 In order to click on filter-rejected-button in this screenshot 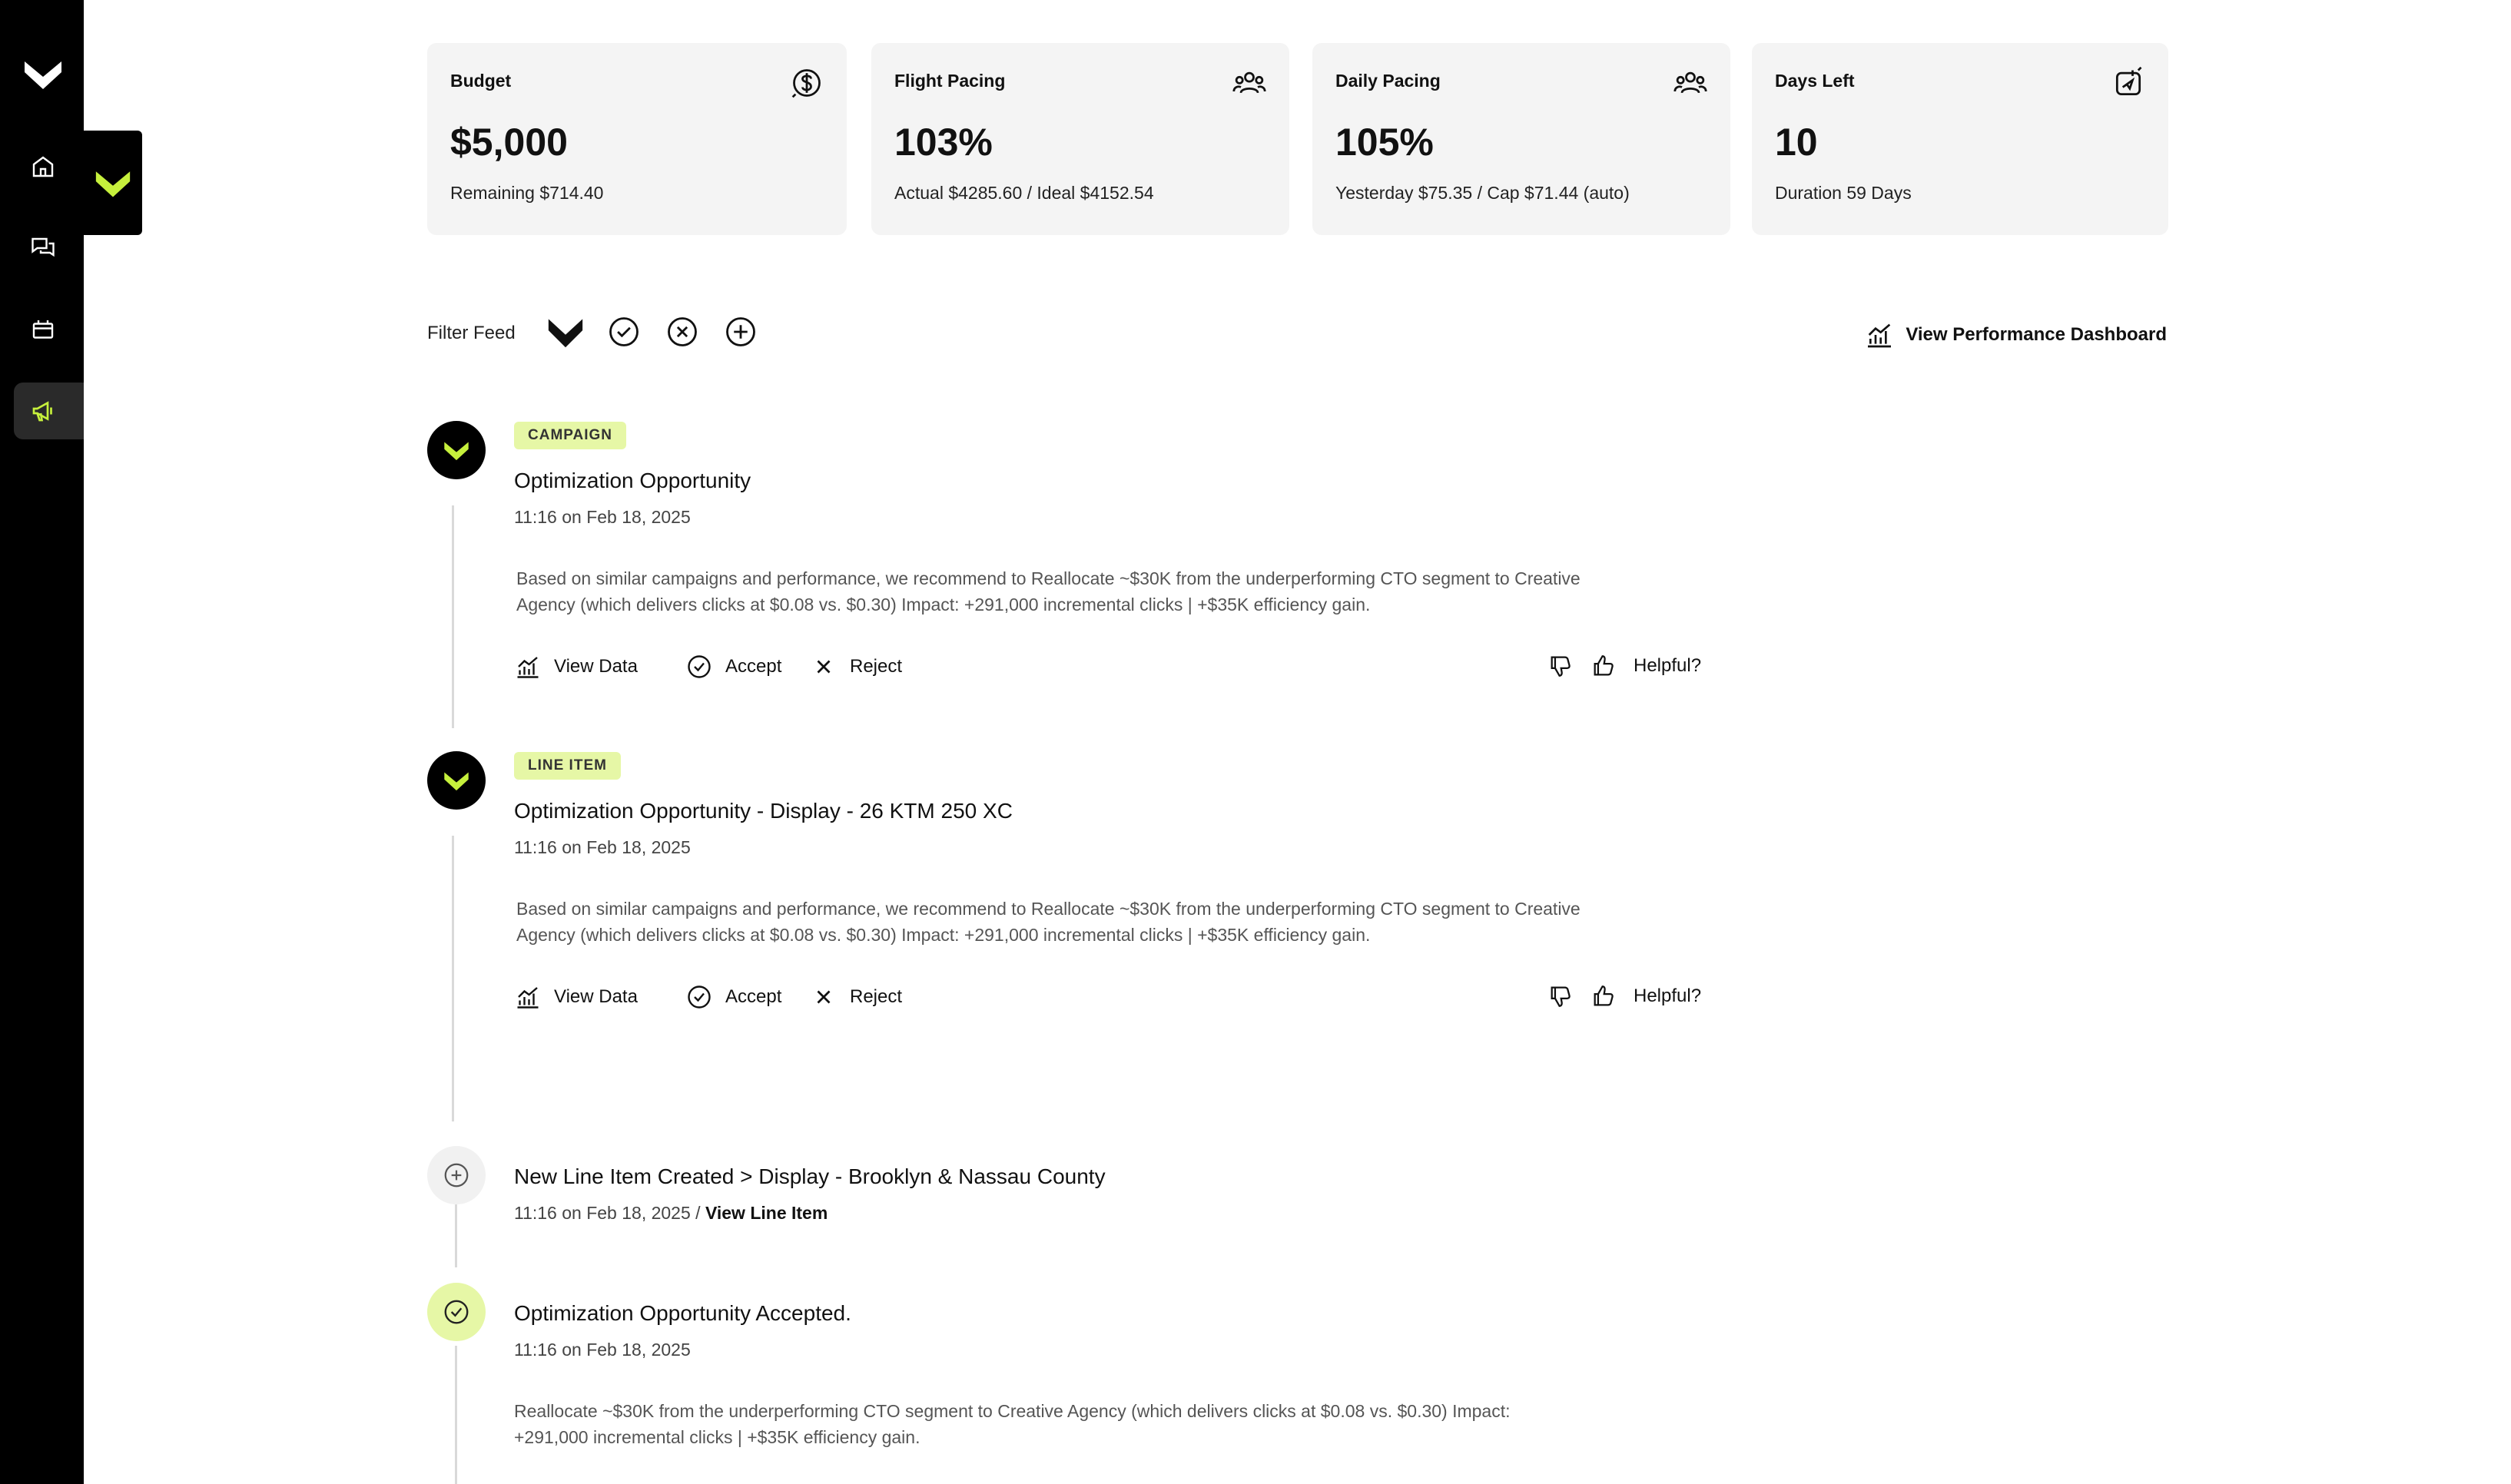, I will do `click(682, 331)`.